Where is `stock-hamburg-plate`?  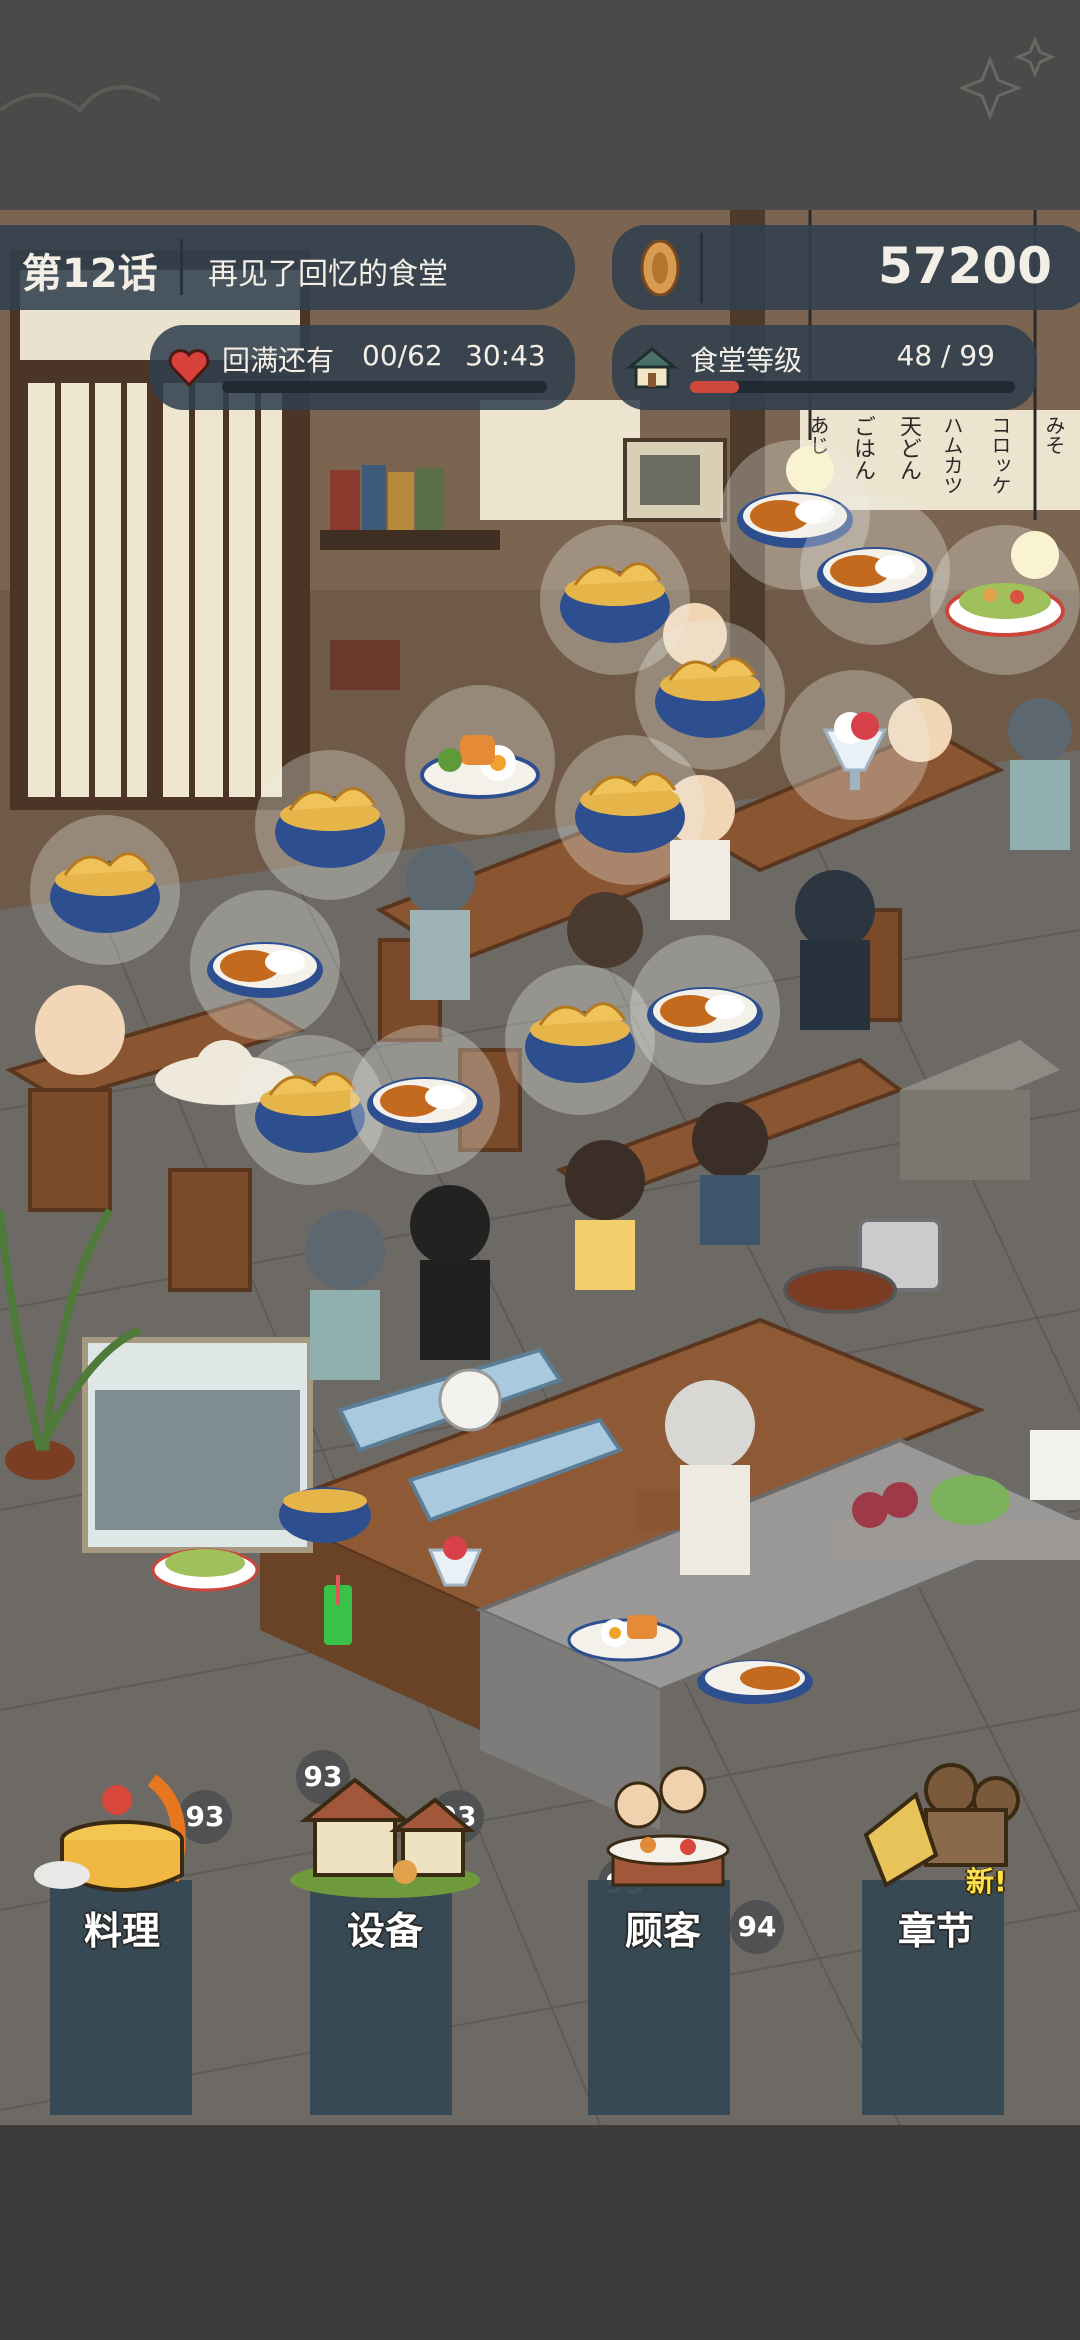
stock-hamburg-plate is located at coordinates (625, 1632).